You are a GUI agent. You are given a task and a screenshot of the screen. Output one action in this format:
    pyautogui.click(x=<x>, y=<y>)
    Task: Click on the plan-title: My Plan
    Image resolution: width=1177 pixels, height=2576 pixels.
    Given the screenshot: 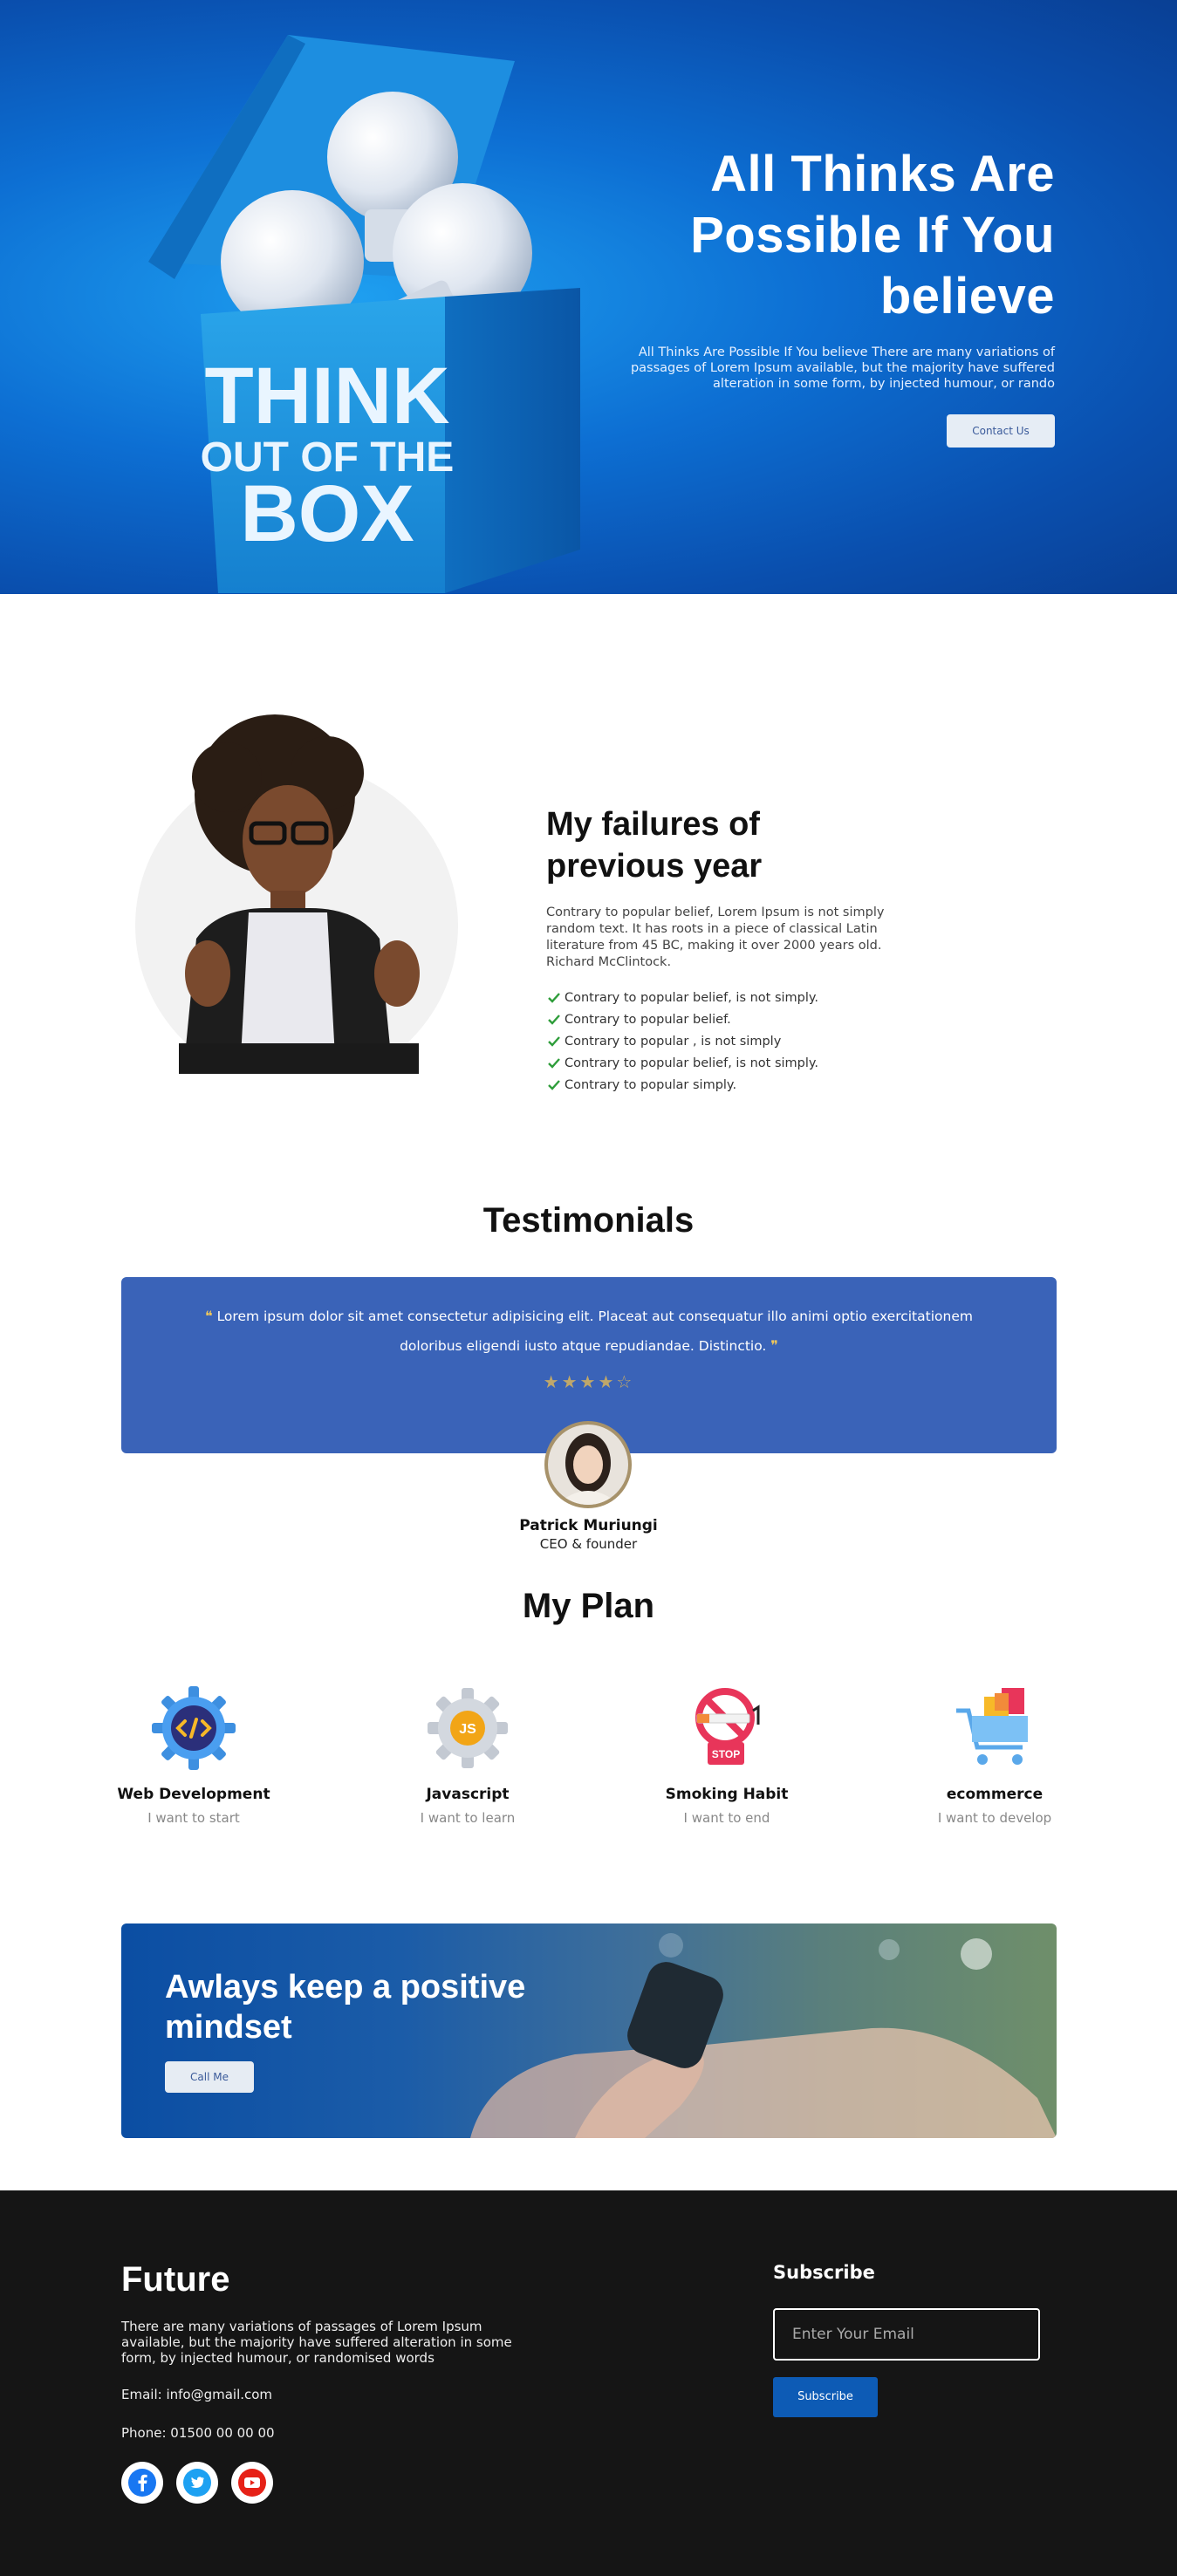 What is the action you would take?
    pyautogui.click(x=588, y=1606)
    